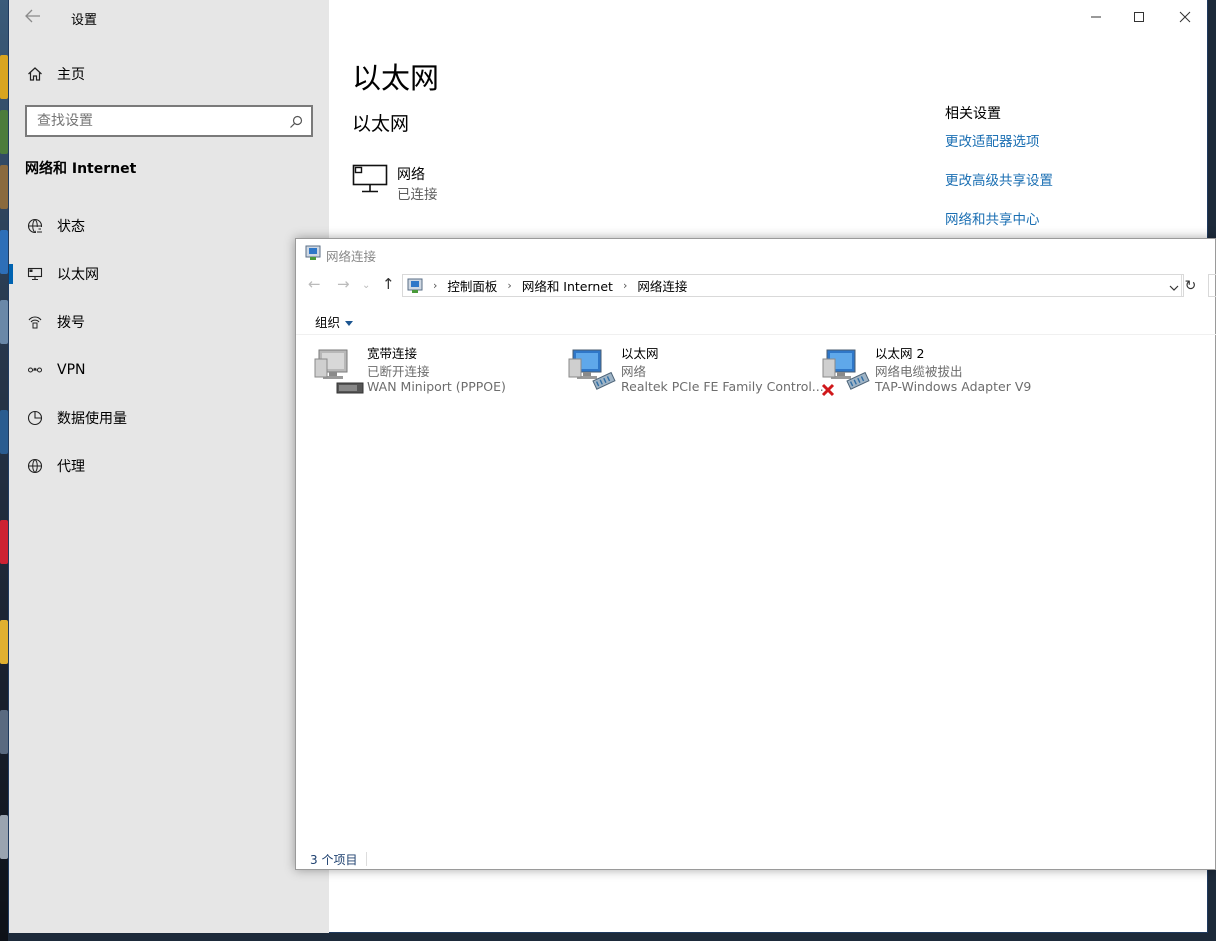  I want to click on nav-item-status: 状态, so click(169, 226).